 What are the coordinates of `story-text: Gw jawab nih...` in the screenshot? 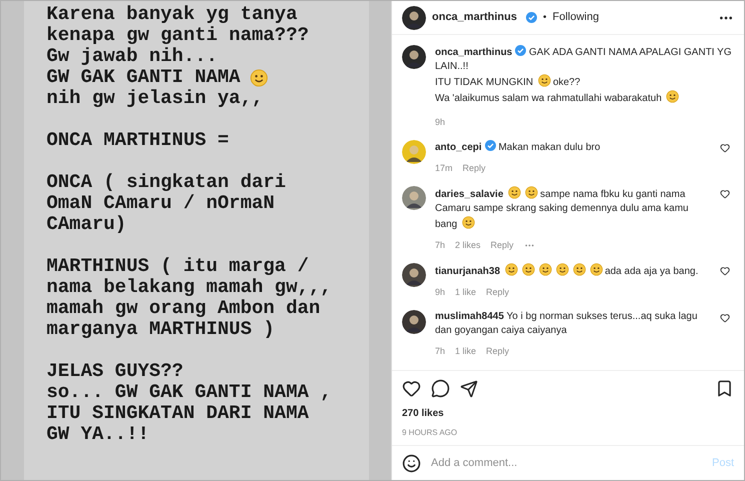 It's located at (132, 56).